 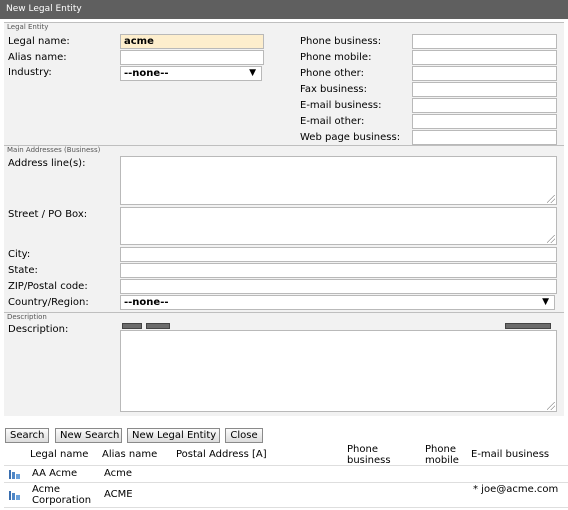 What do you see at coordinates (284, 149) in the screenshot?
I see `section-header-main-addresses: Main Addresses (Business)` at bounding box center [284, 149].